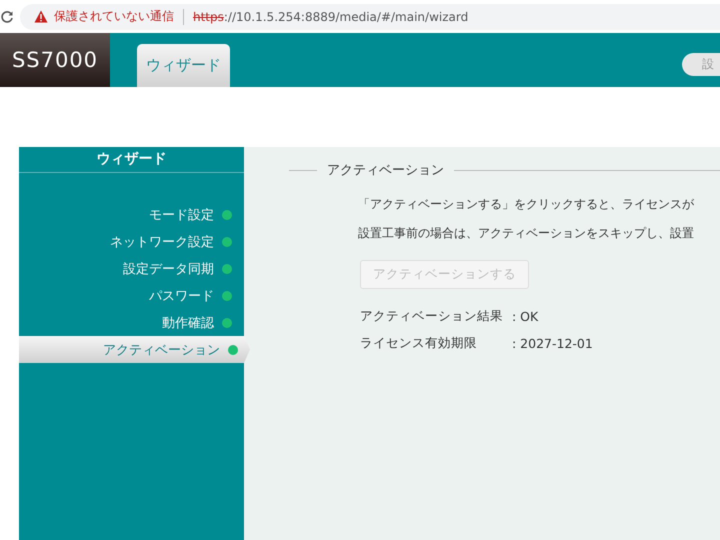 The width and height of the screenshot is (720, 540). I want to click on result-value: : OK, so click(525, 316).